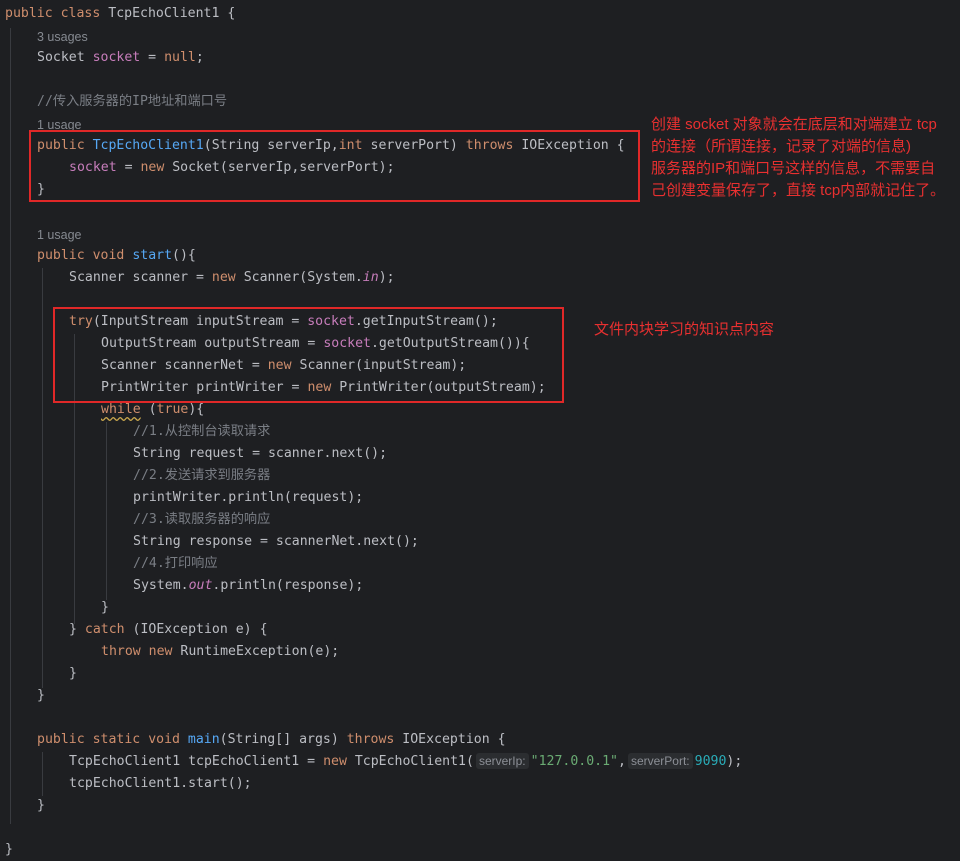 Image resolution: width=960 pixels, height=861 pixels. What do you see at coordinates (152, 255) in the screenshot?
I see `method-name: start` at bounding box center [152, 255].